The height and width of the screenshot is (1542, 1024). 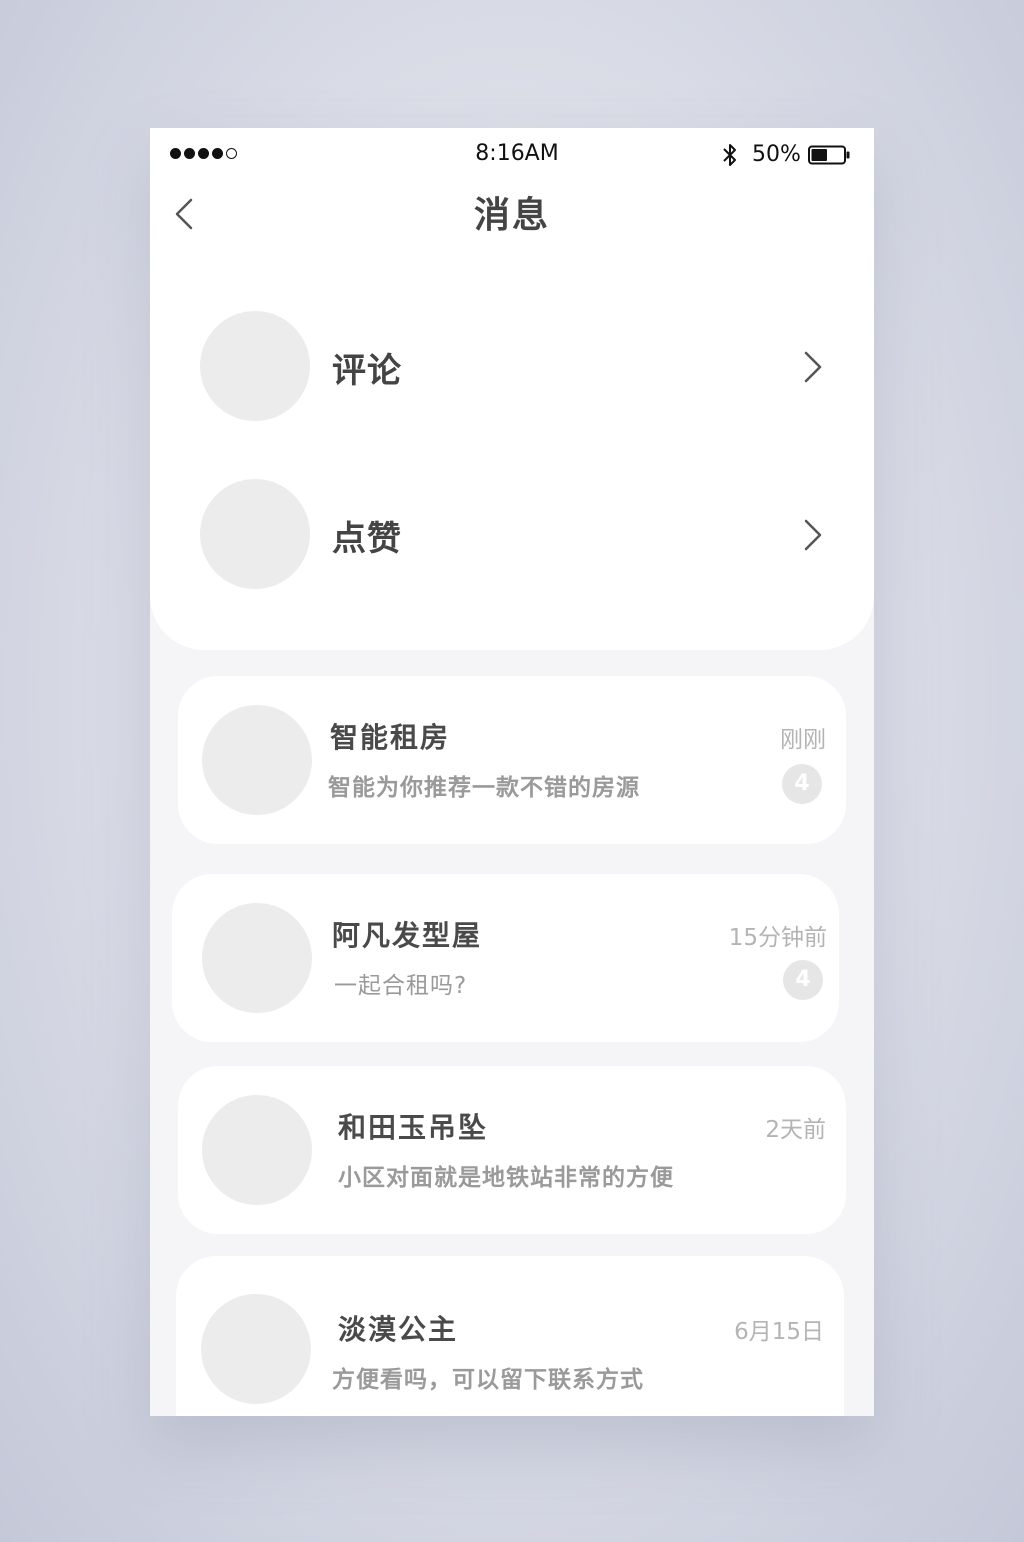 I want to click on contact-name: 阿凡发型屋, so click(x=407, y=935).